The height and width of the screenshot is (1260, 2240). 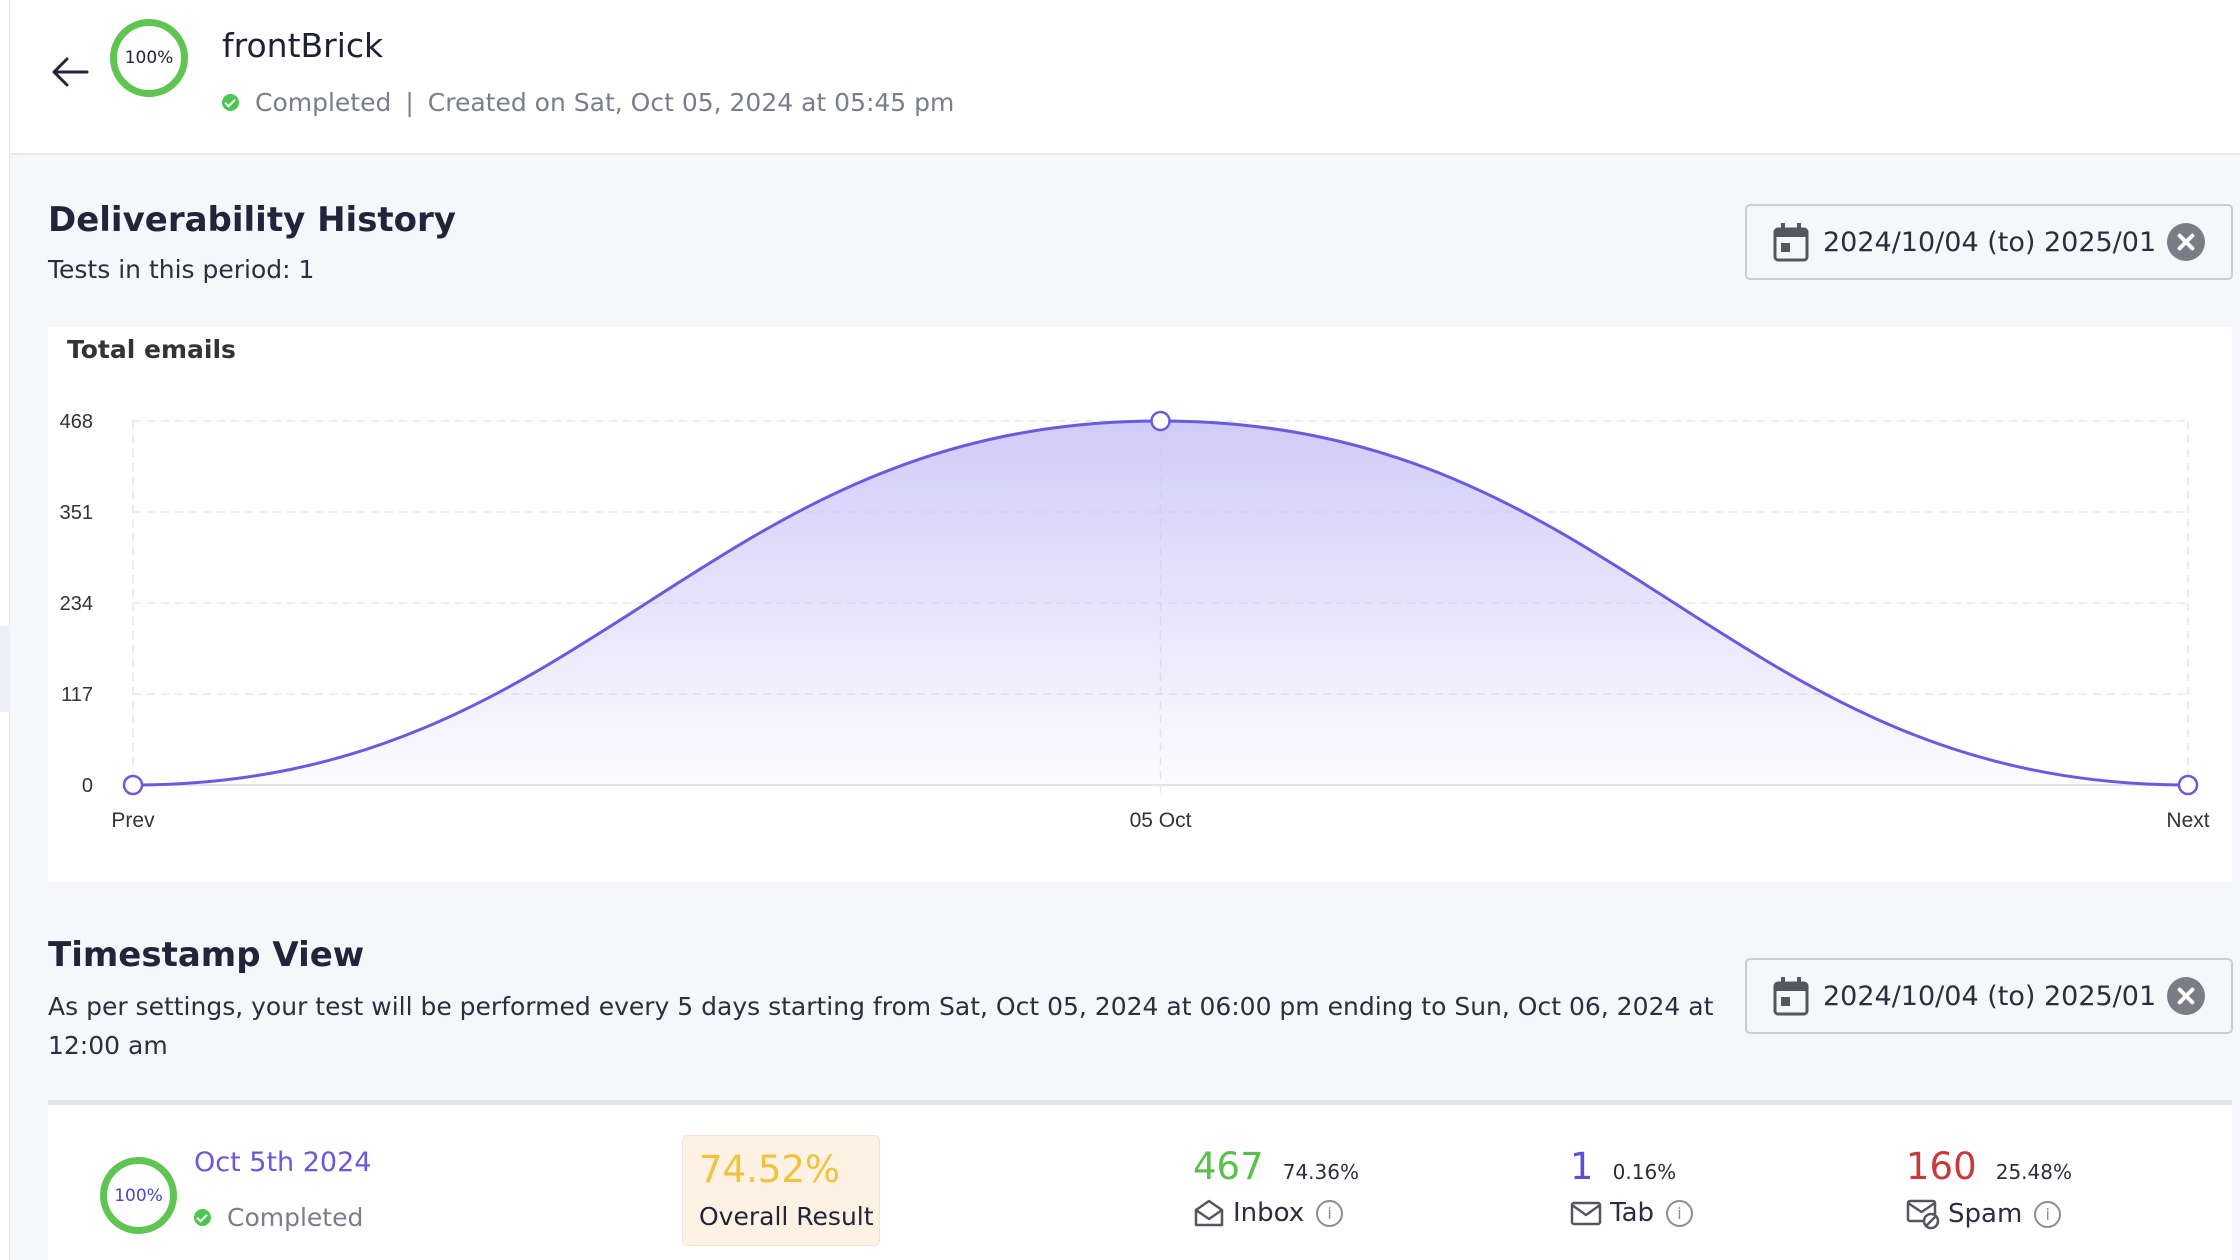 I want to click on y-tick-label: 117, so click(x=77, y=695).